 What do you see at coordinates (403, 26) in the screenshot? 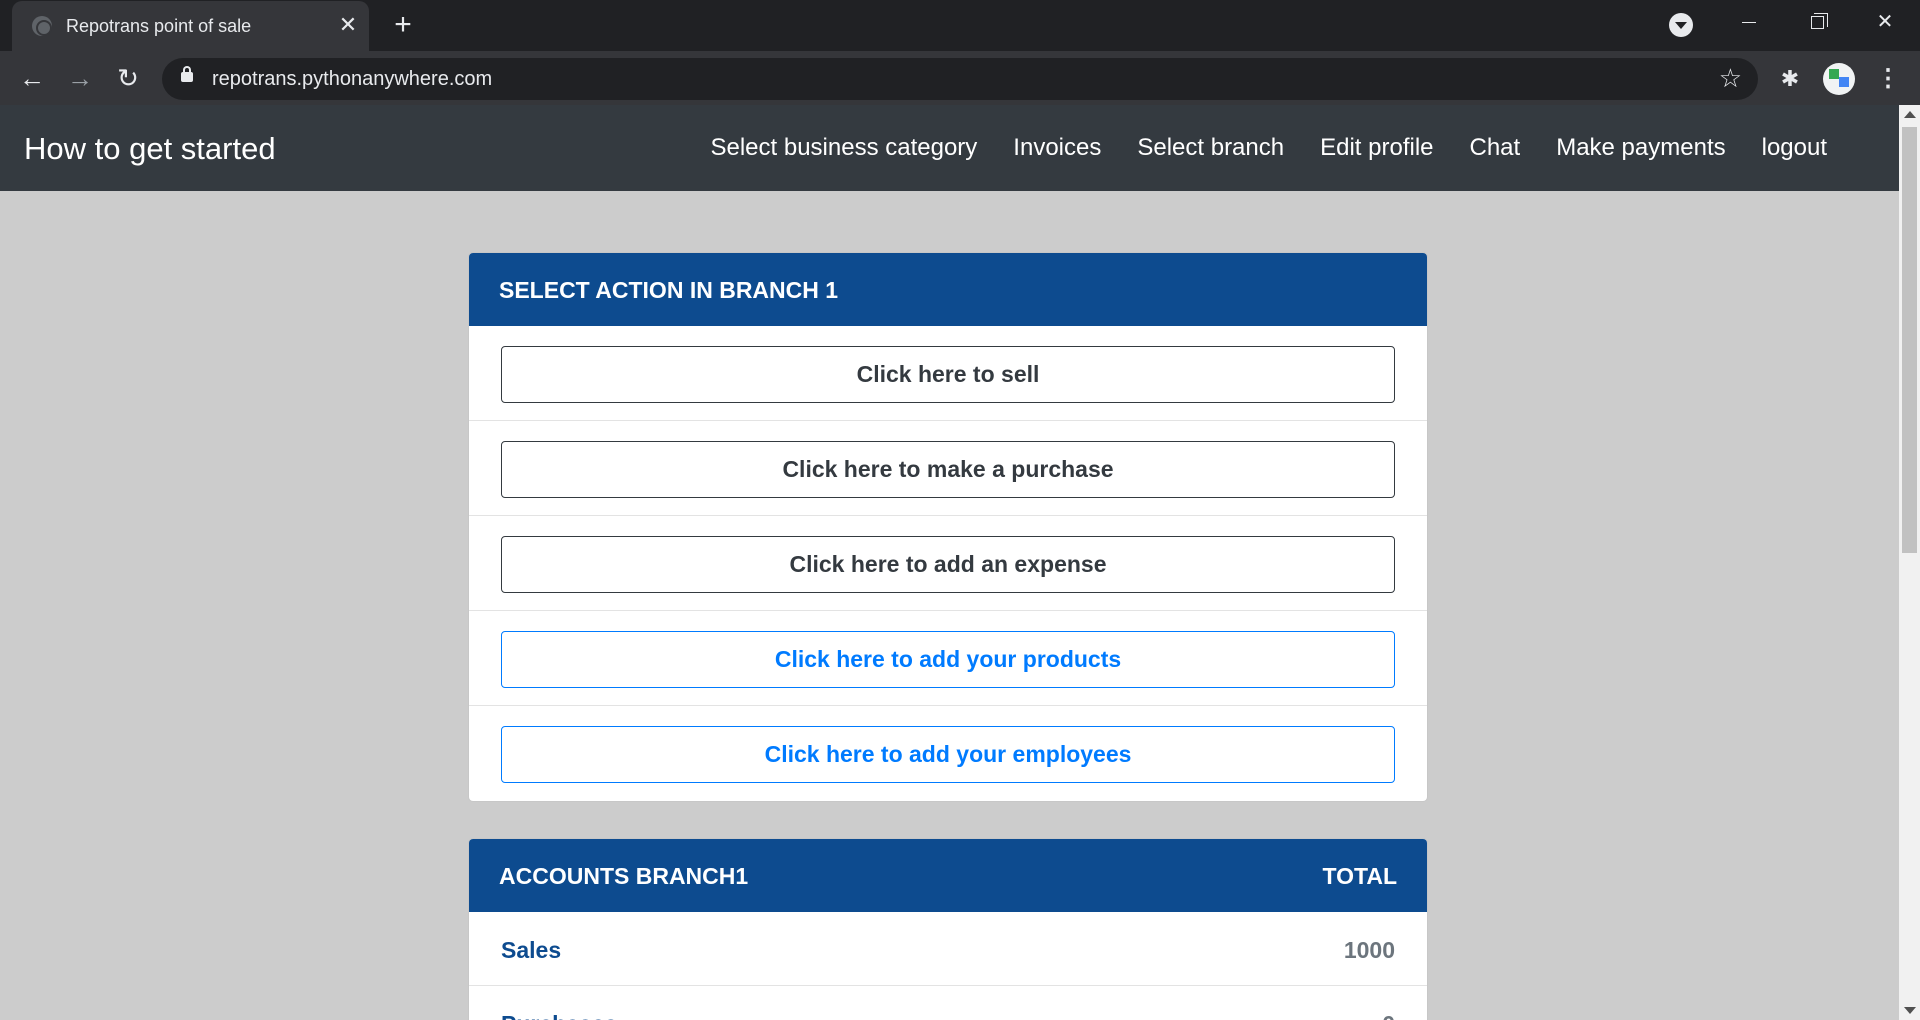
I see `plus-icon: +` at bounding box center [403, 26].